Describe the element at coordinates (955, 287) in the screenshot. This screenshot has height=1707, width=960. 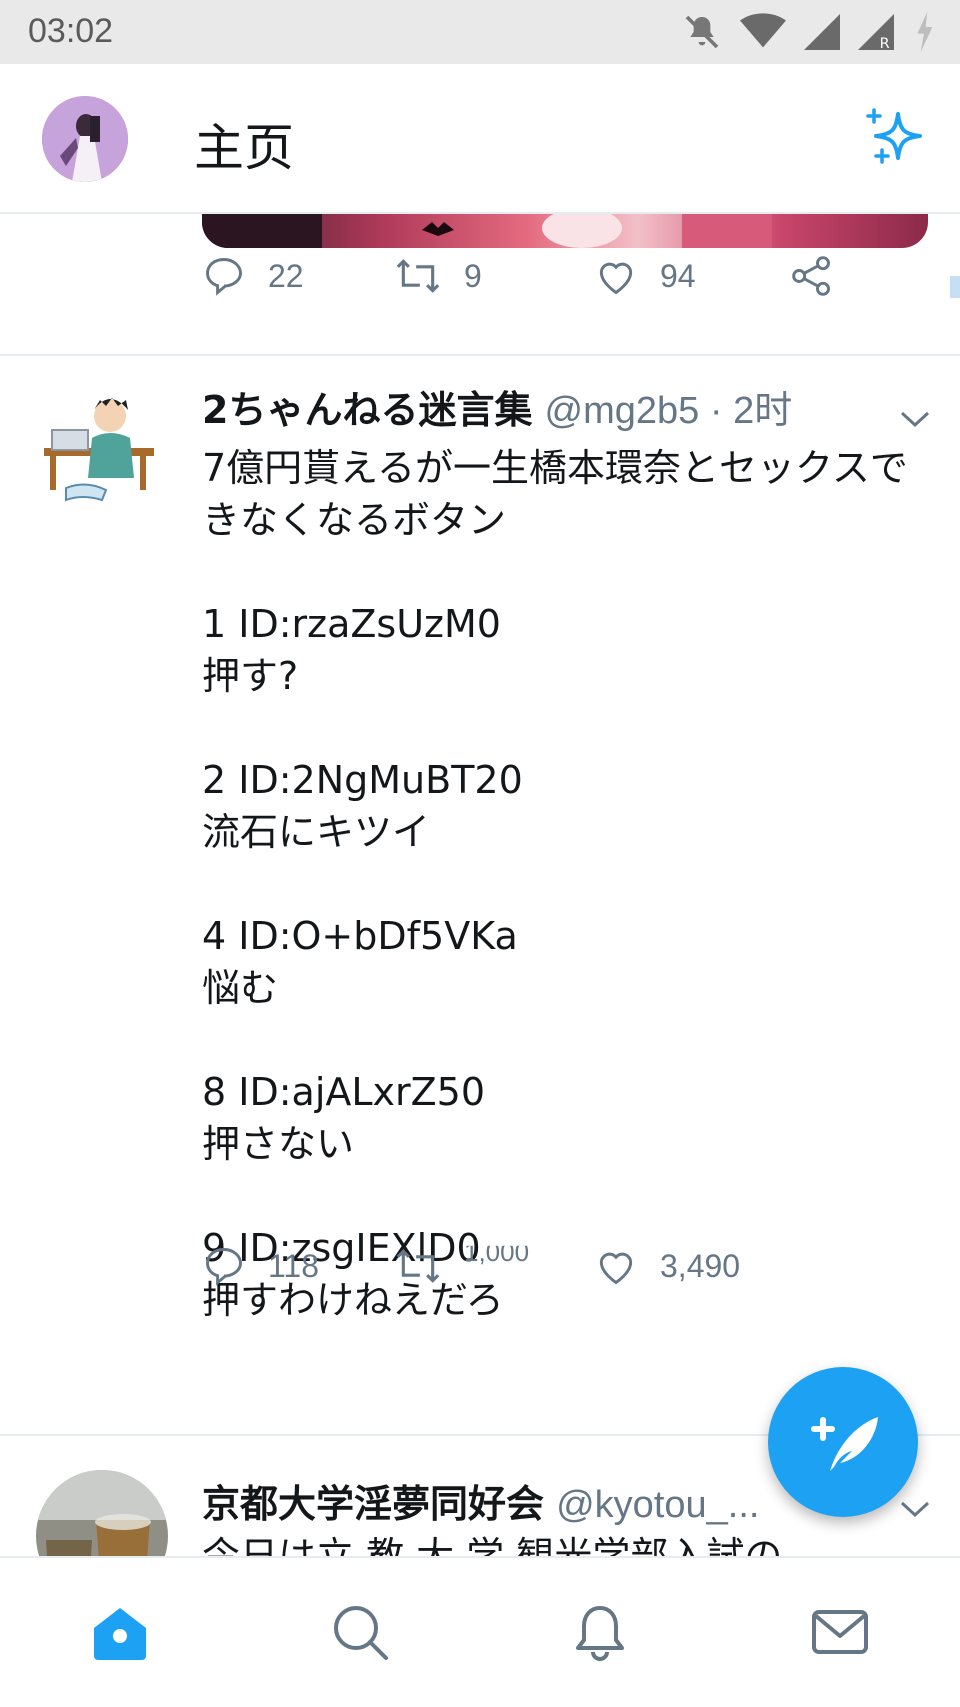
I see `scrollbar-thumb` at that location.